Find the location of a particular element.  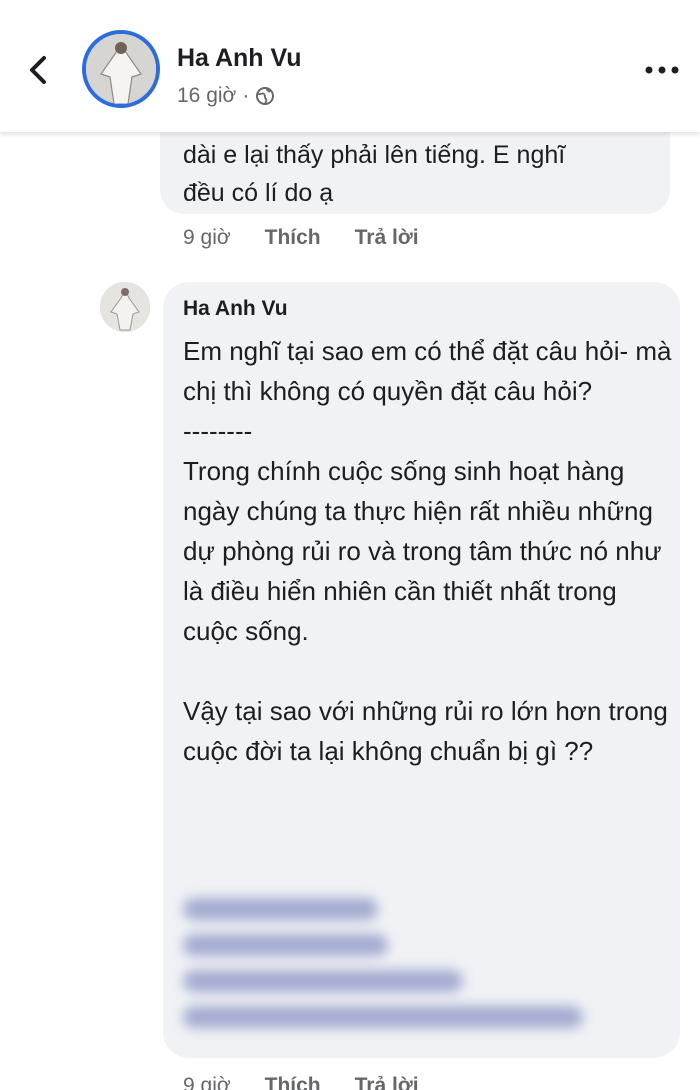

chevron-left-icon is located at coordinates (38, 70).